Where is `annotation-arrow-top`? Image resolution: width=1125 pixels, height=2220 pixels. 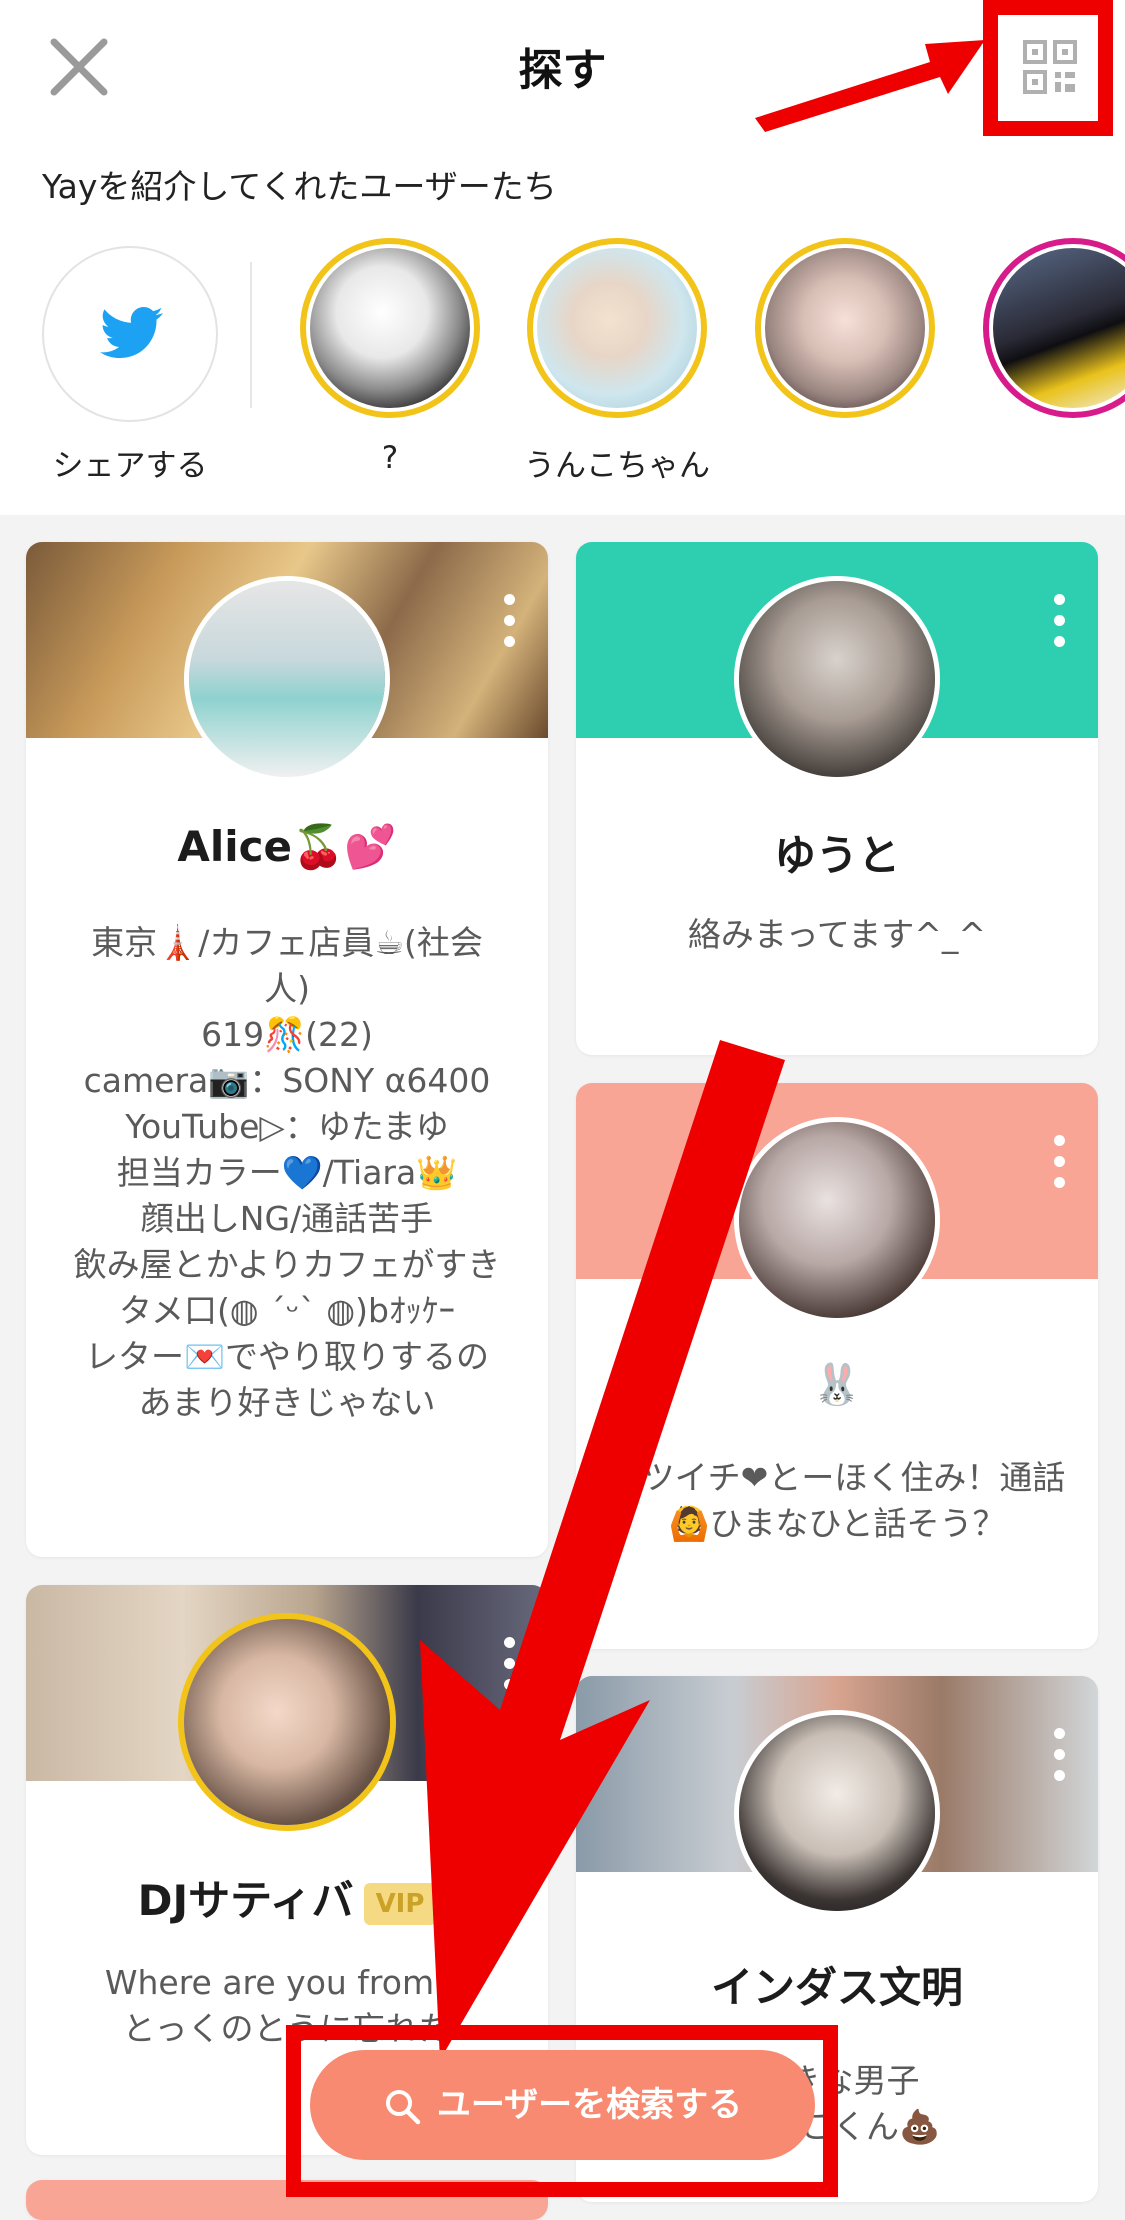
annotation-arrow-top is located at coordinates (870, 86).